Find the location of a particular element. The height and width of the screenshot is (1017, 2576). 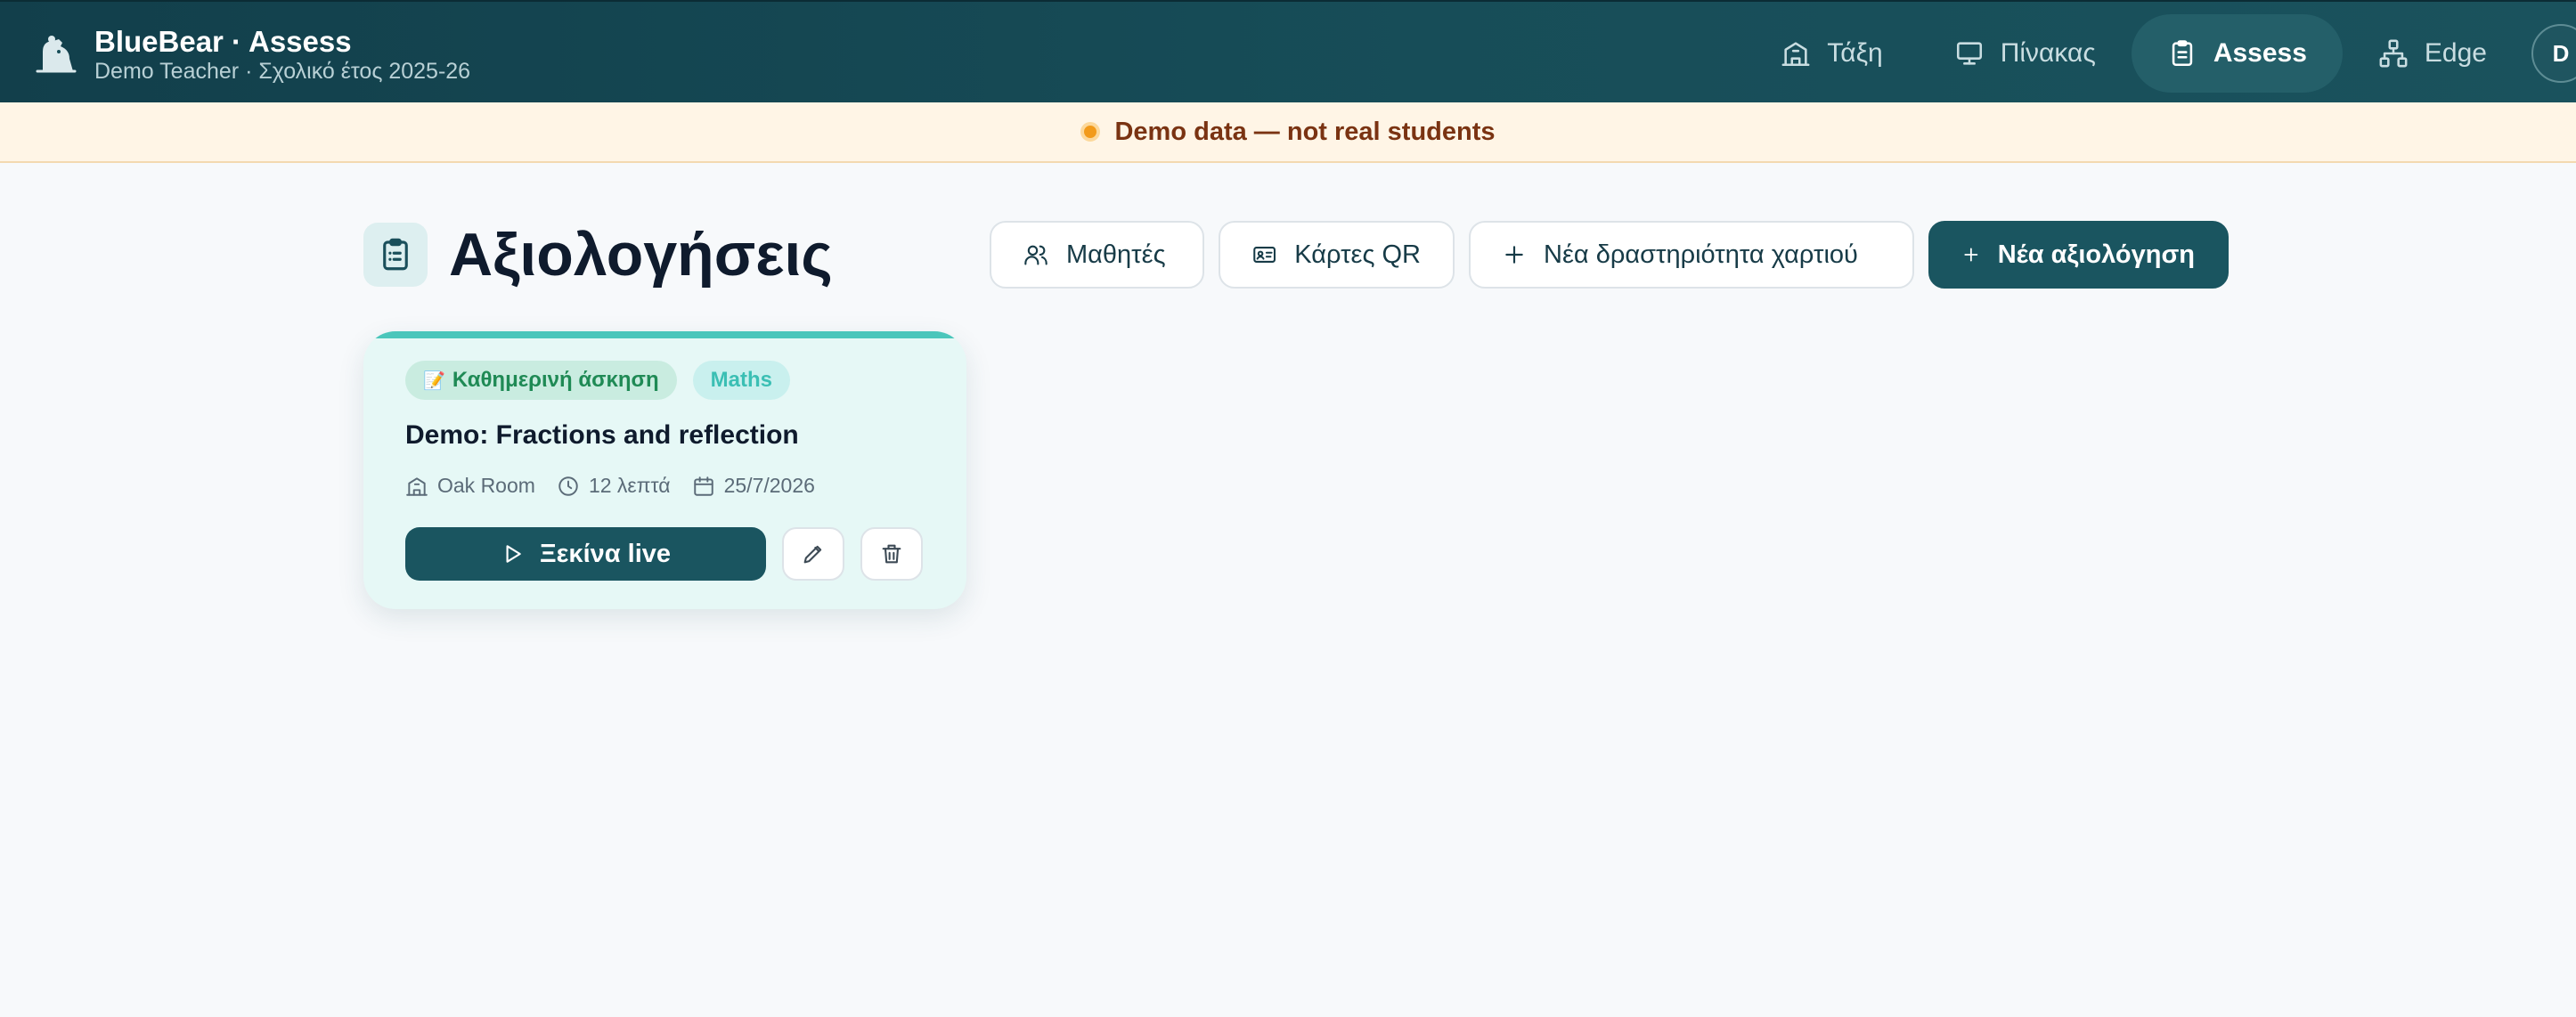

new-assessment-button: Νέα αξιολόγηση is located at coordinates (2079, 255).